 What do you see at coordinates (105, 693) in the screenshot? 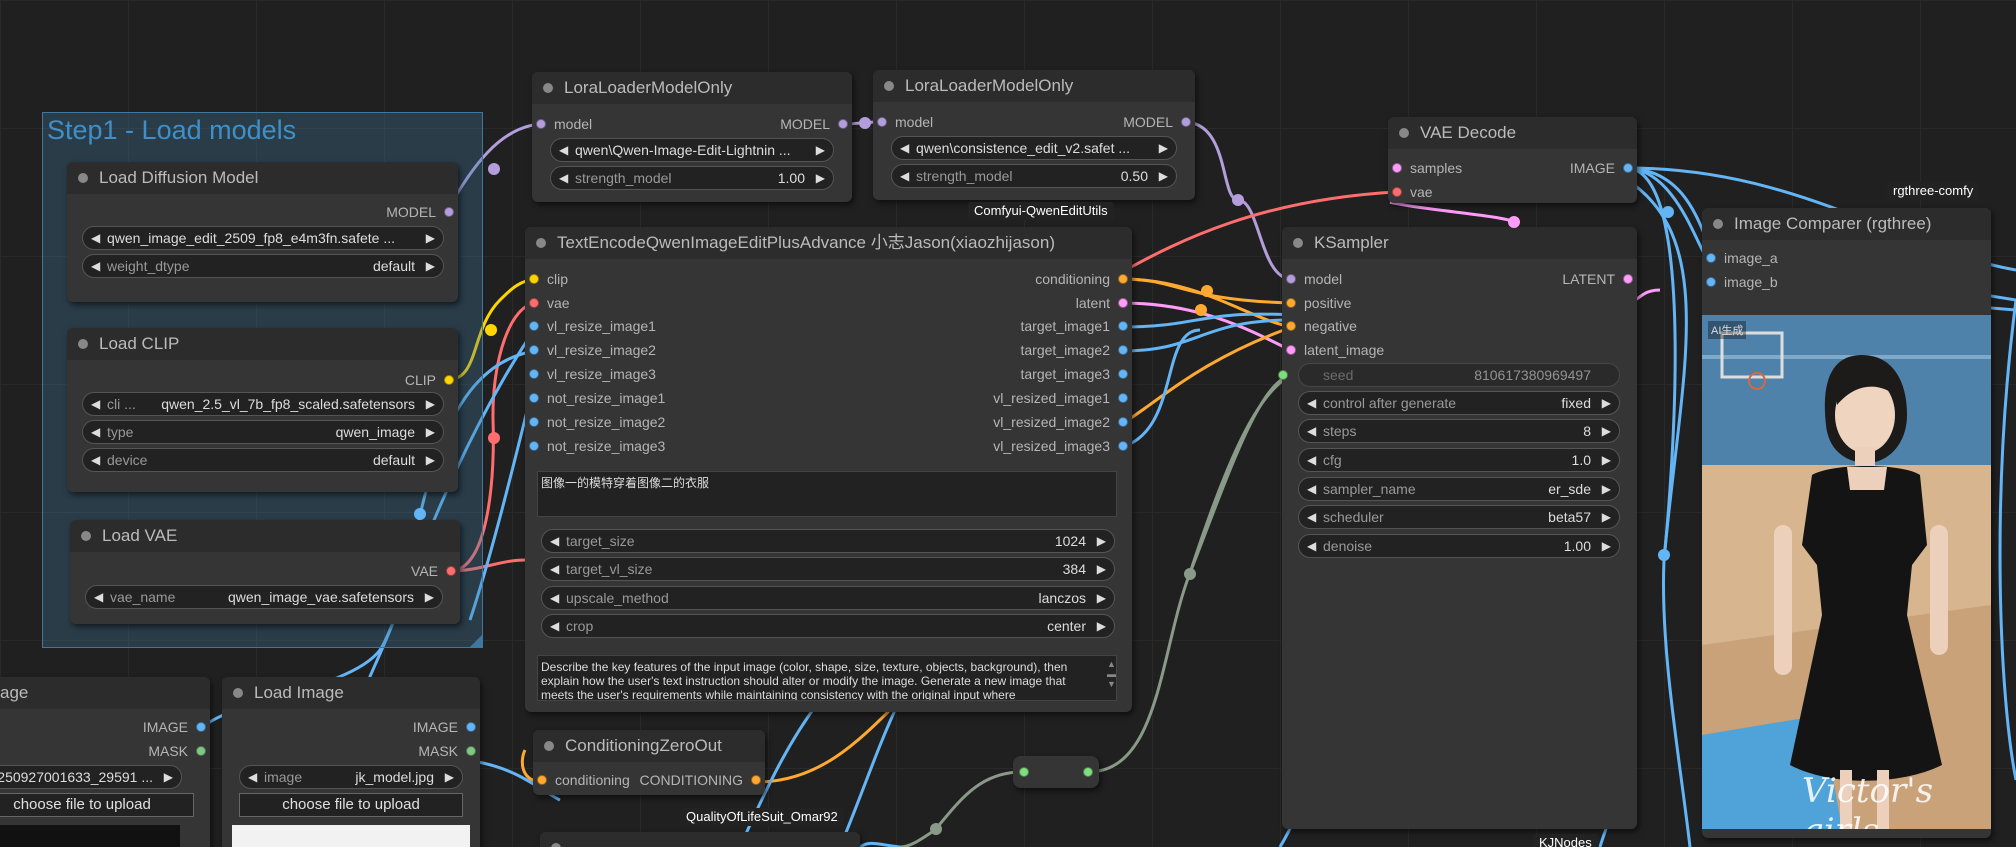
I see `node-title: age` at bounding box center [105, 693].